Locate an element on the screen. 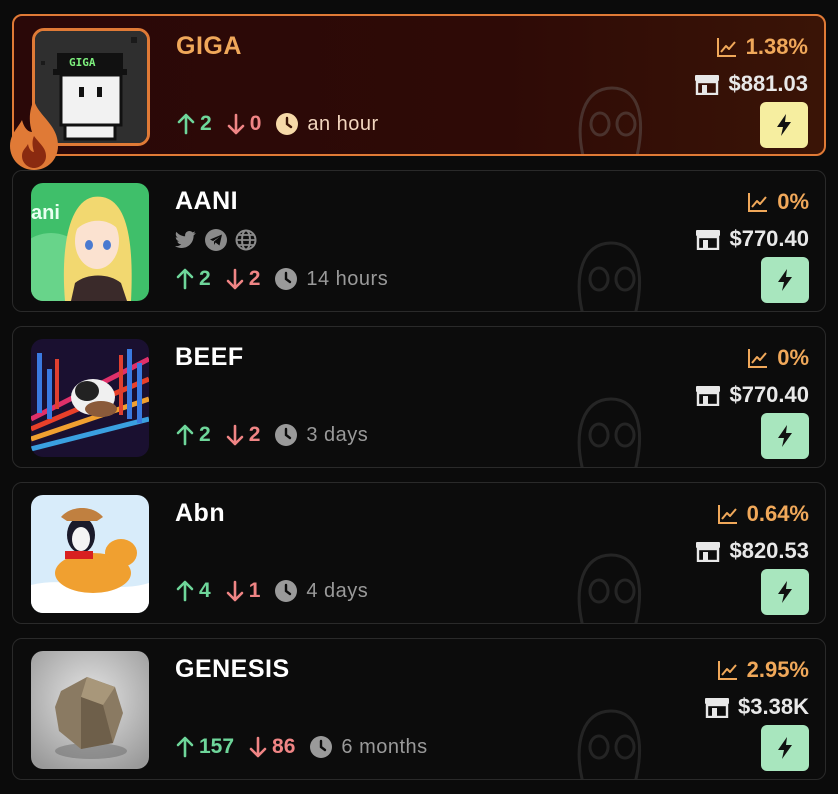 The image size is (838, 794). token-name: GENESIS is located at coordinates (232, 669).